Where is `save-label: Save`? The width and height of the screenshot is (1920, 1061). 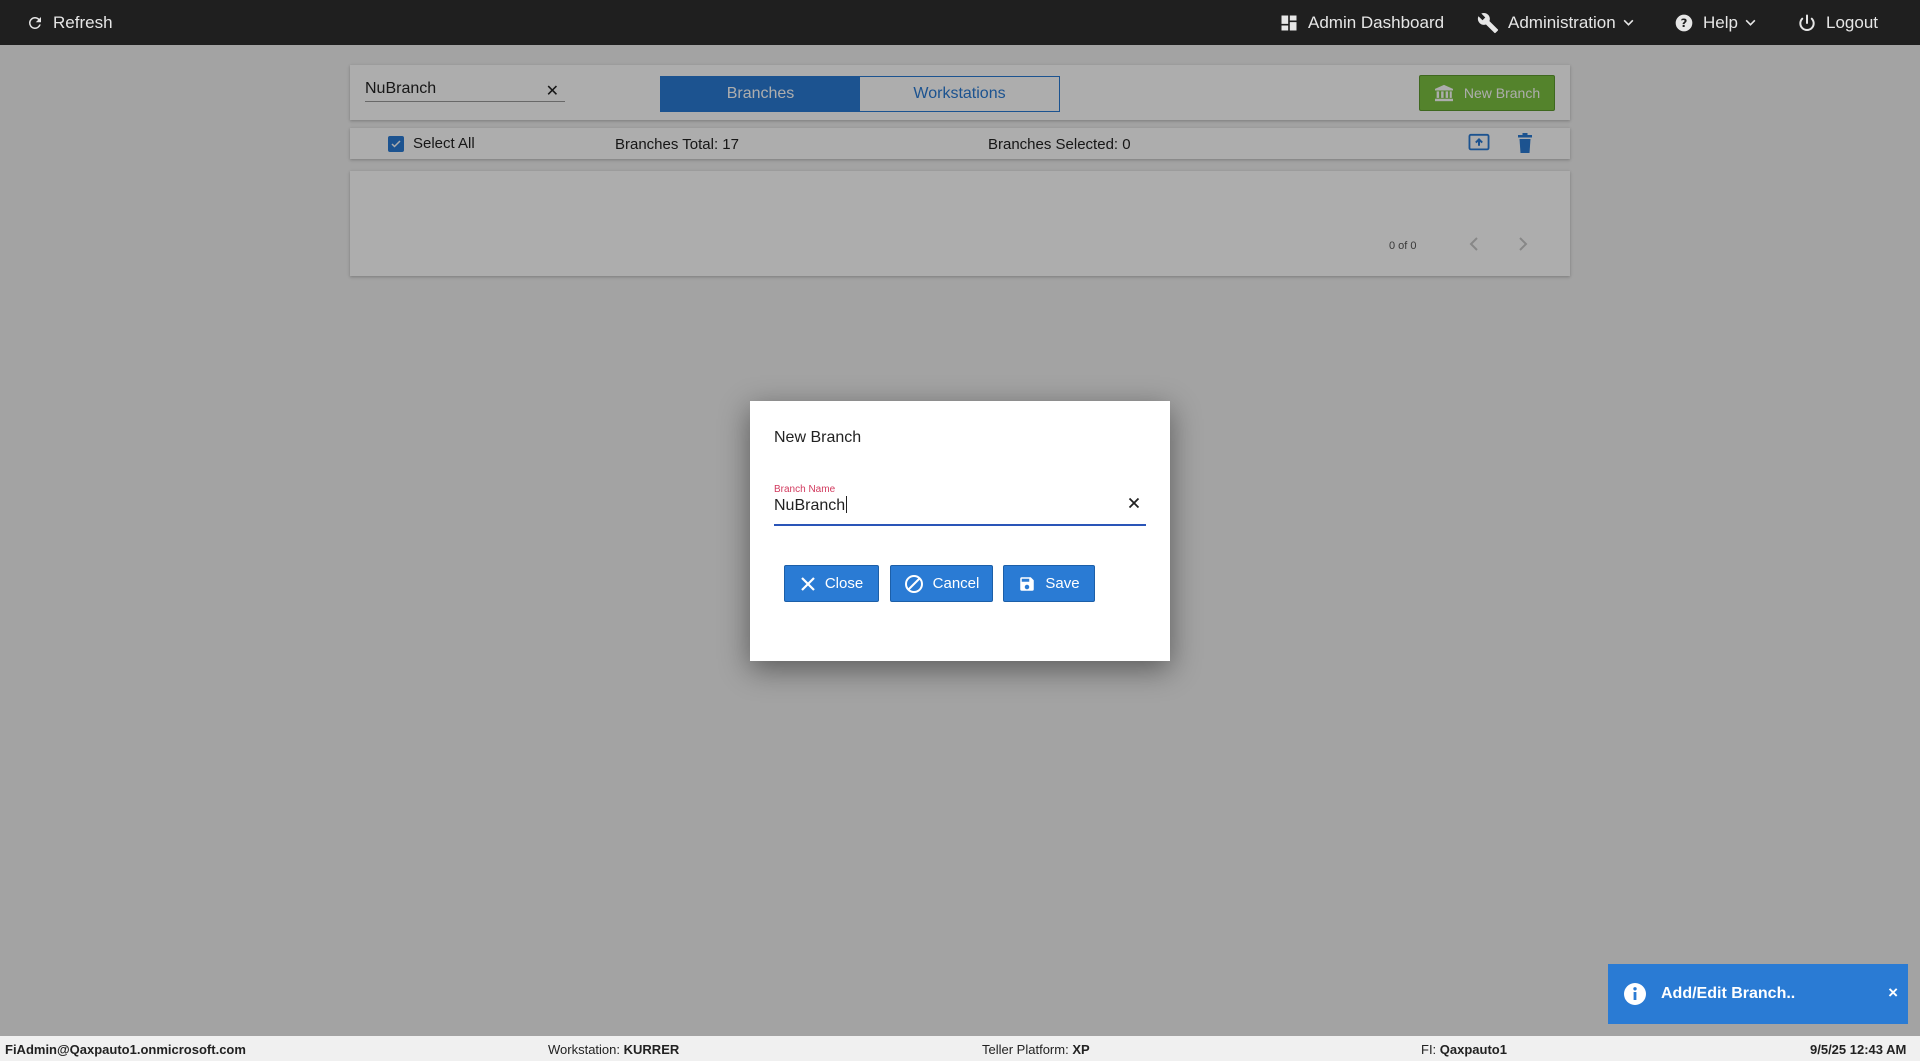
save-label: Save is located at coordinates (1062, 583).